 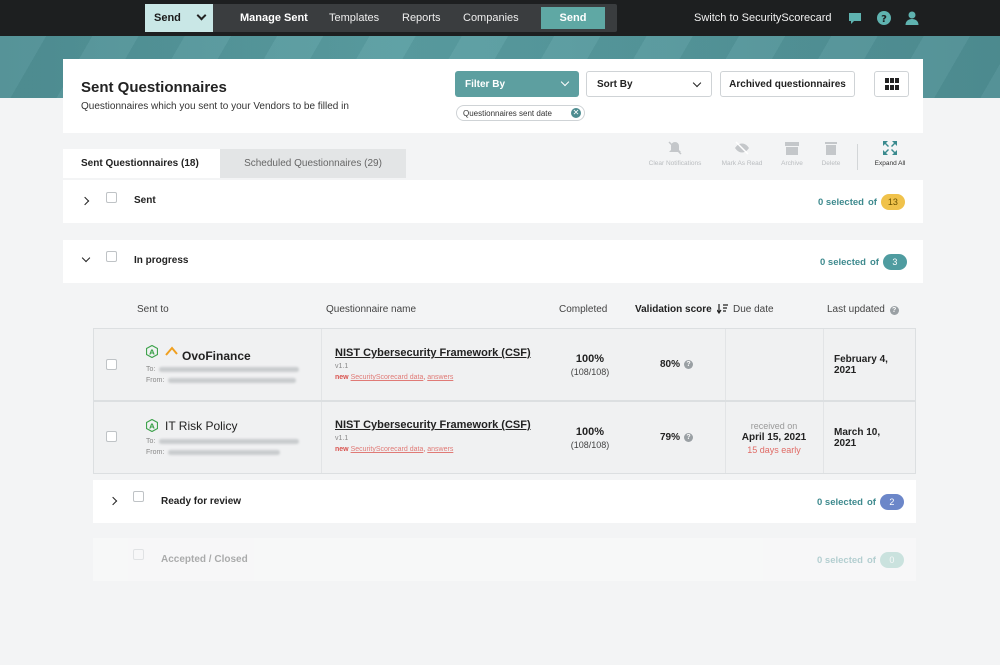 What do you see at coordinates (154, 87) in the screenshot?
I see `page-title: Sent Questionnaires` at bounding box center [154, 87].